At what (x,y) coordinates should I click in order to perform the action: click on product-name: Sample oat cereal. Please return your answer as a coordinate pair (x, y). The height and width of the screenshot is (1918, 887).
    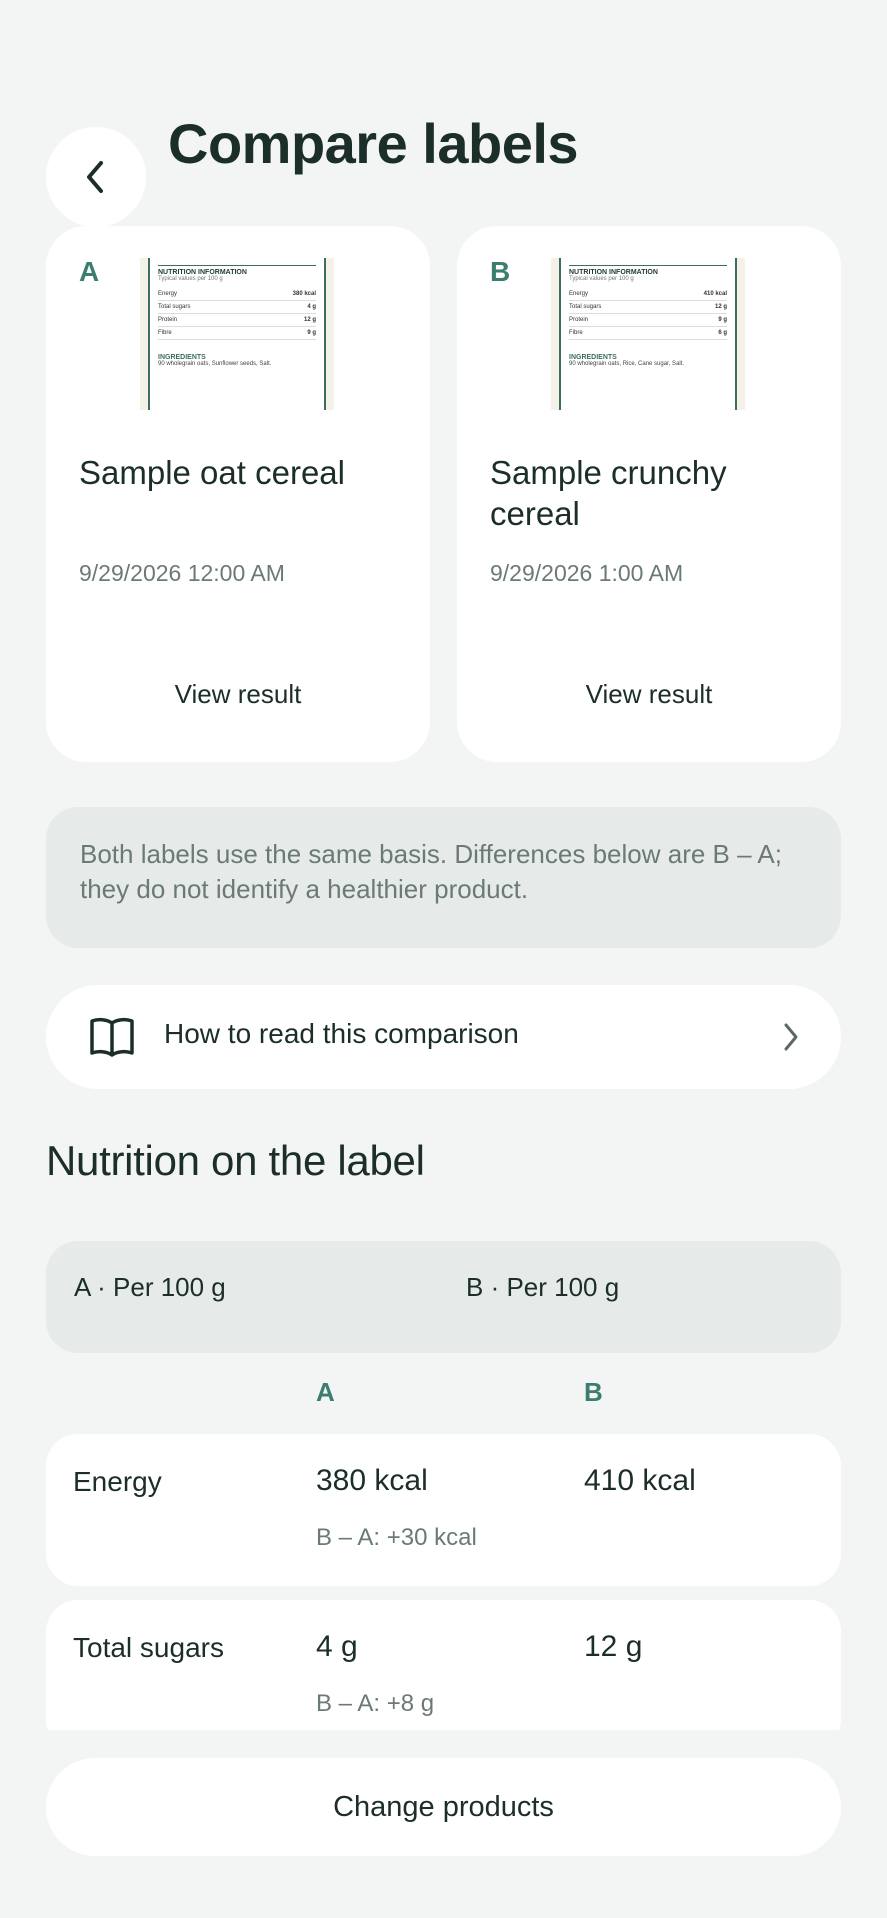
    Looking at the image, I should click on (212, 472).